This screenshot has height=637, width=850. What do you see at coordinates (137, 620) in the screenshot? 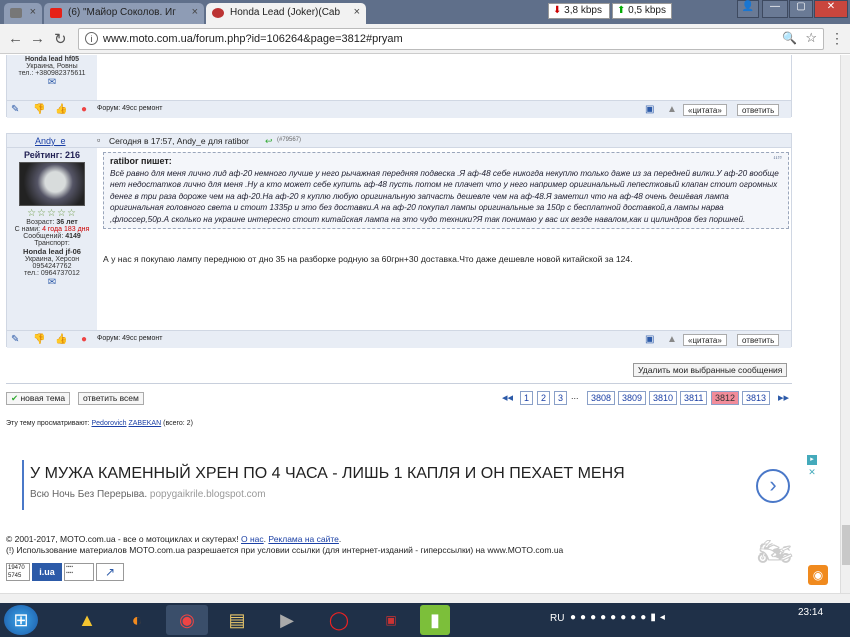
I see `firefox-icon: ◐` at bounding box center [137, 620].